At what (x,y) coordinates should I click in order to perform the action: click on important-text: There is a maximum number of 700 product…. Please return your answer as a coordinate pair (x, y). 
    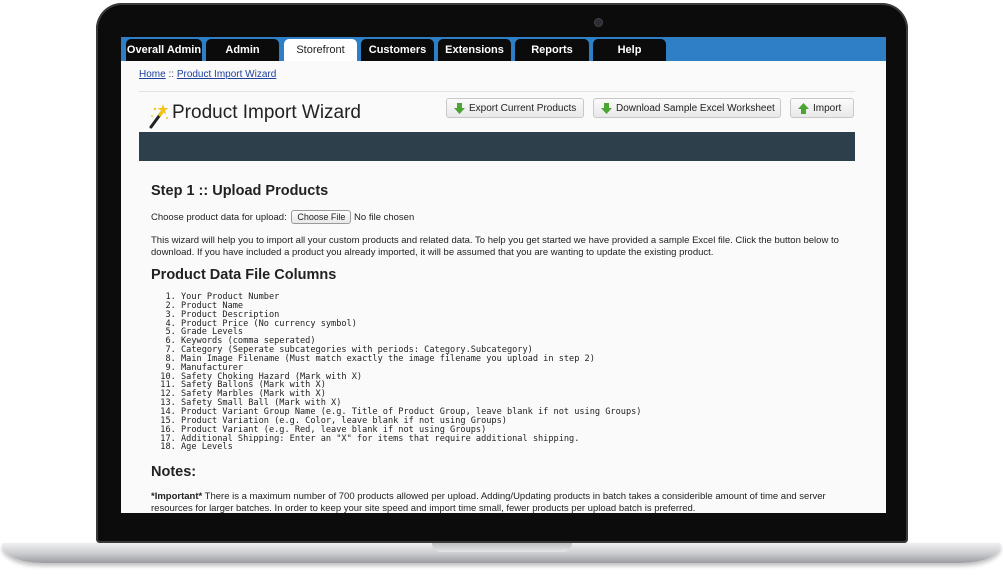
    Looking at the image, I should click on (488, 502).